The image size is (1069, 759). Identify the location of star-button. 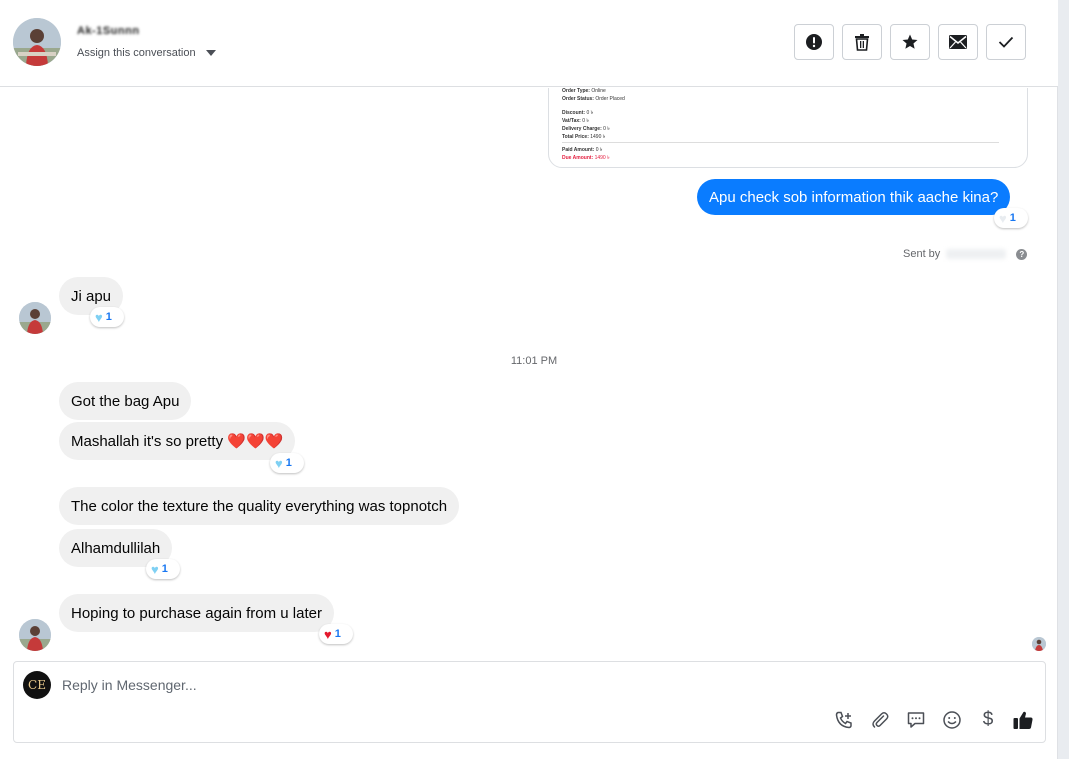
(910, 42).